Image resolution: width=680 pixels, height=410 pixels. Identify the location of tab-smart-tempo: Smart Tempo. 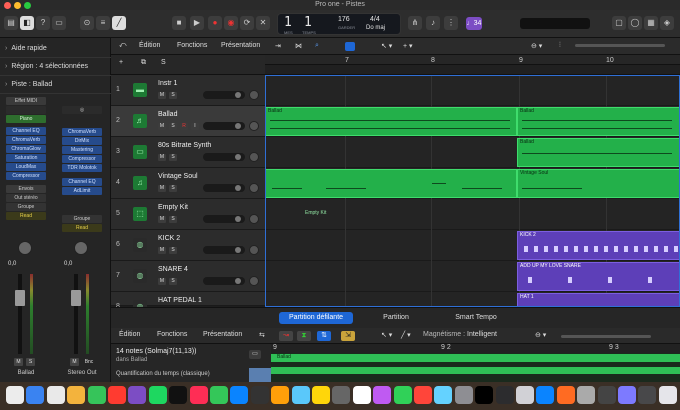
(476, 318).